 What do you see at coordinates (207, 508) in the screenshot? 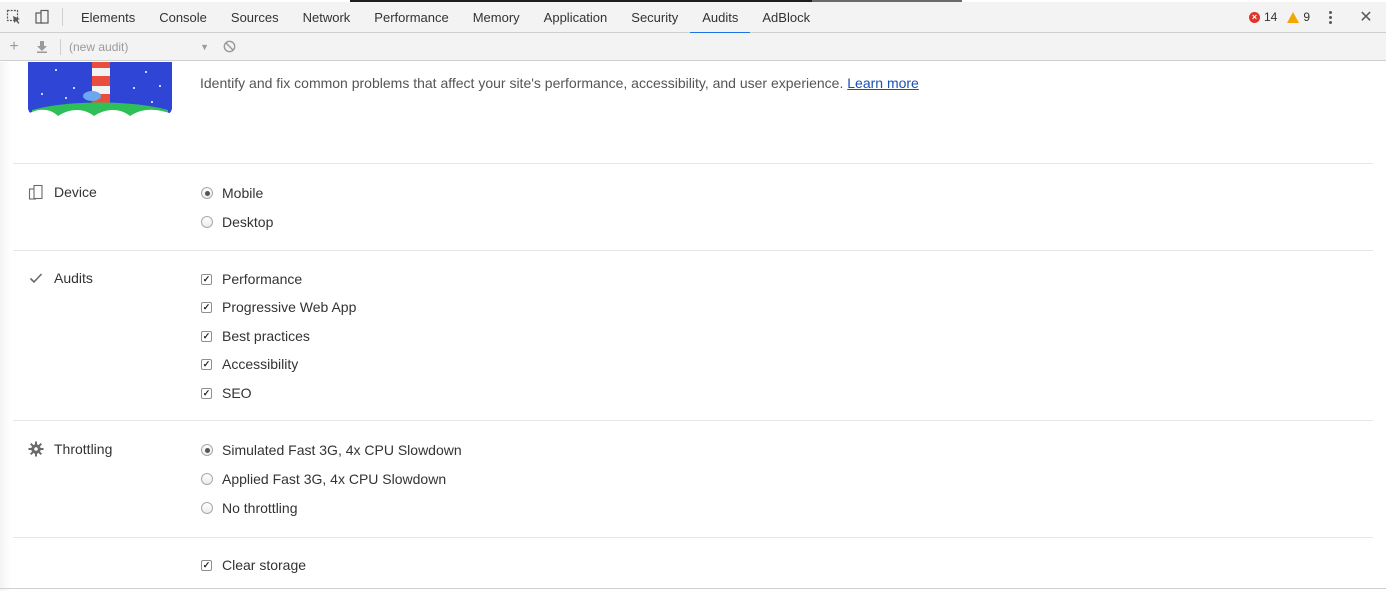
I see `no-throttling-radio` at bounding box center [207, 508].